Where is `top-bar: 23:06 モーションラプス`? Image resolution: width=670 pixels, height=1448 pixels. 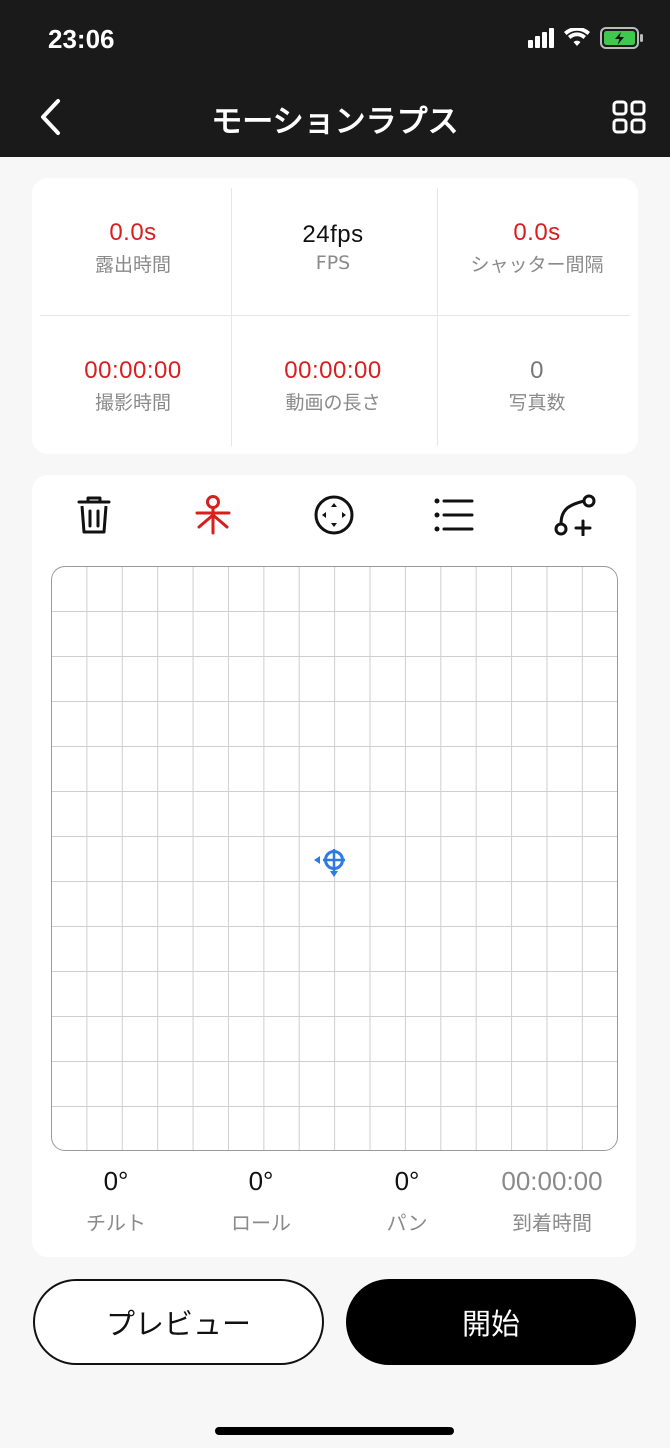
top-bar: 23:06 モーションラプス is located at coordinates (335, 78).